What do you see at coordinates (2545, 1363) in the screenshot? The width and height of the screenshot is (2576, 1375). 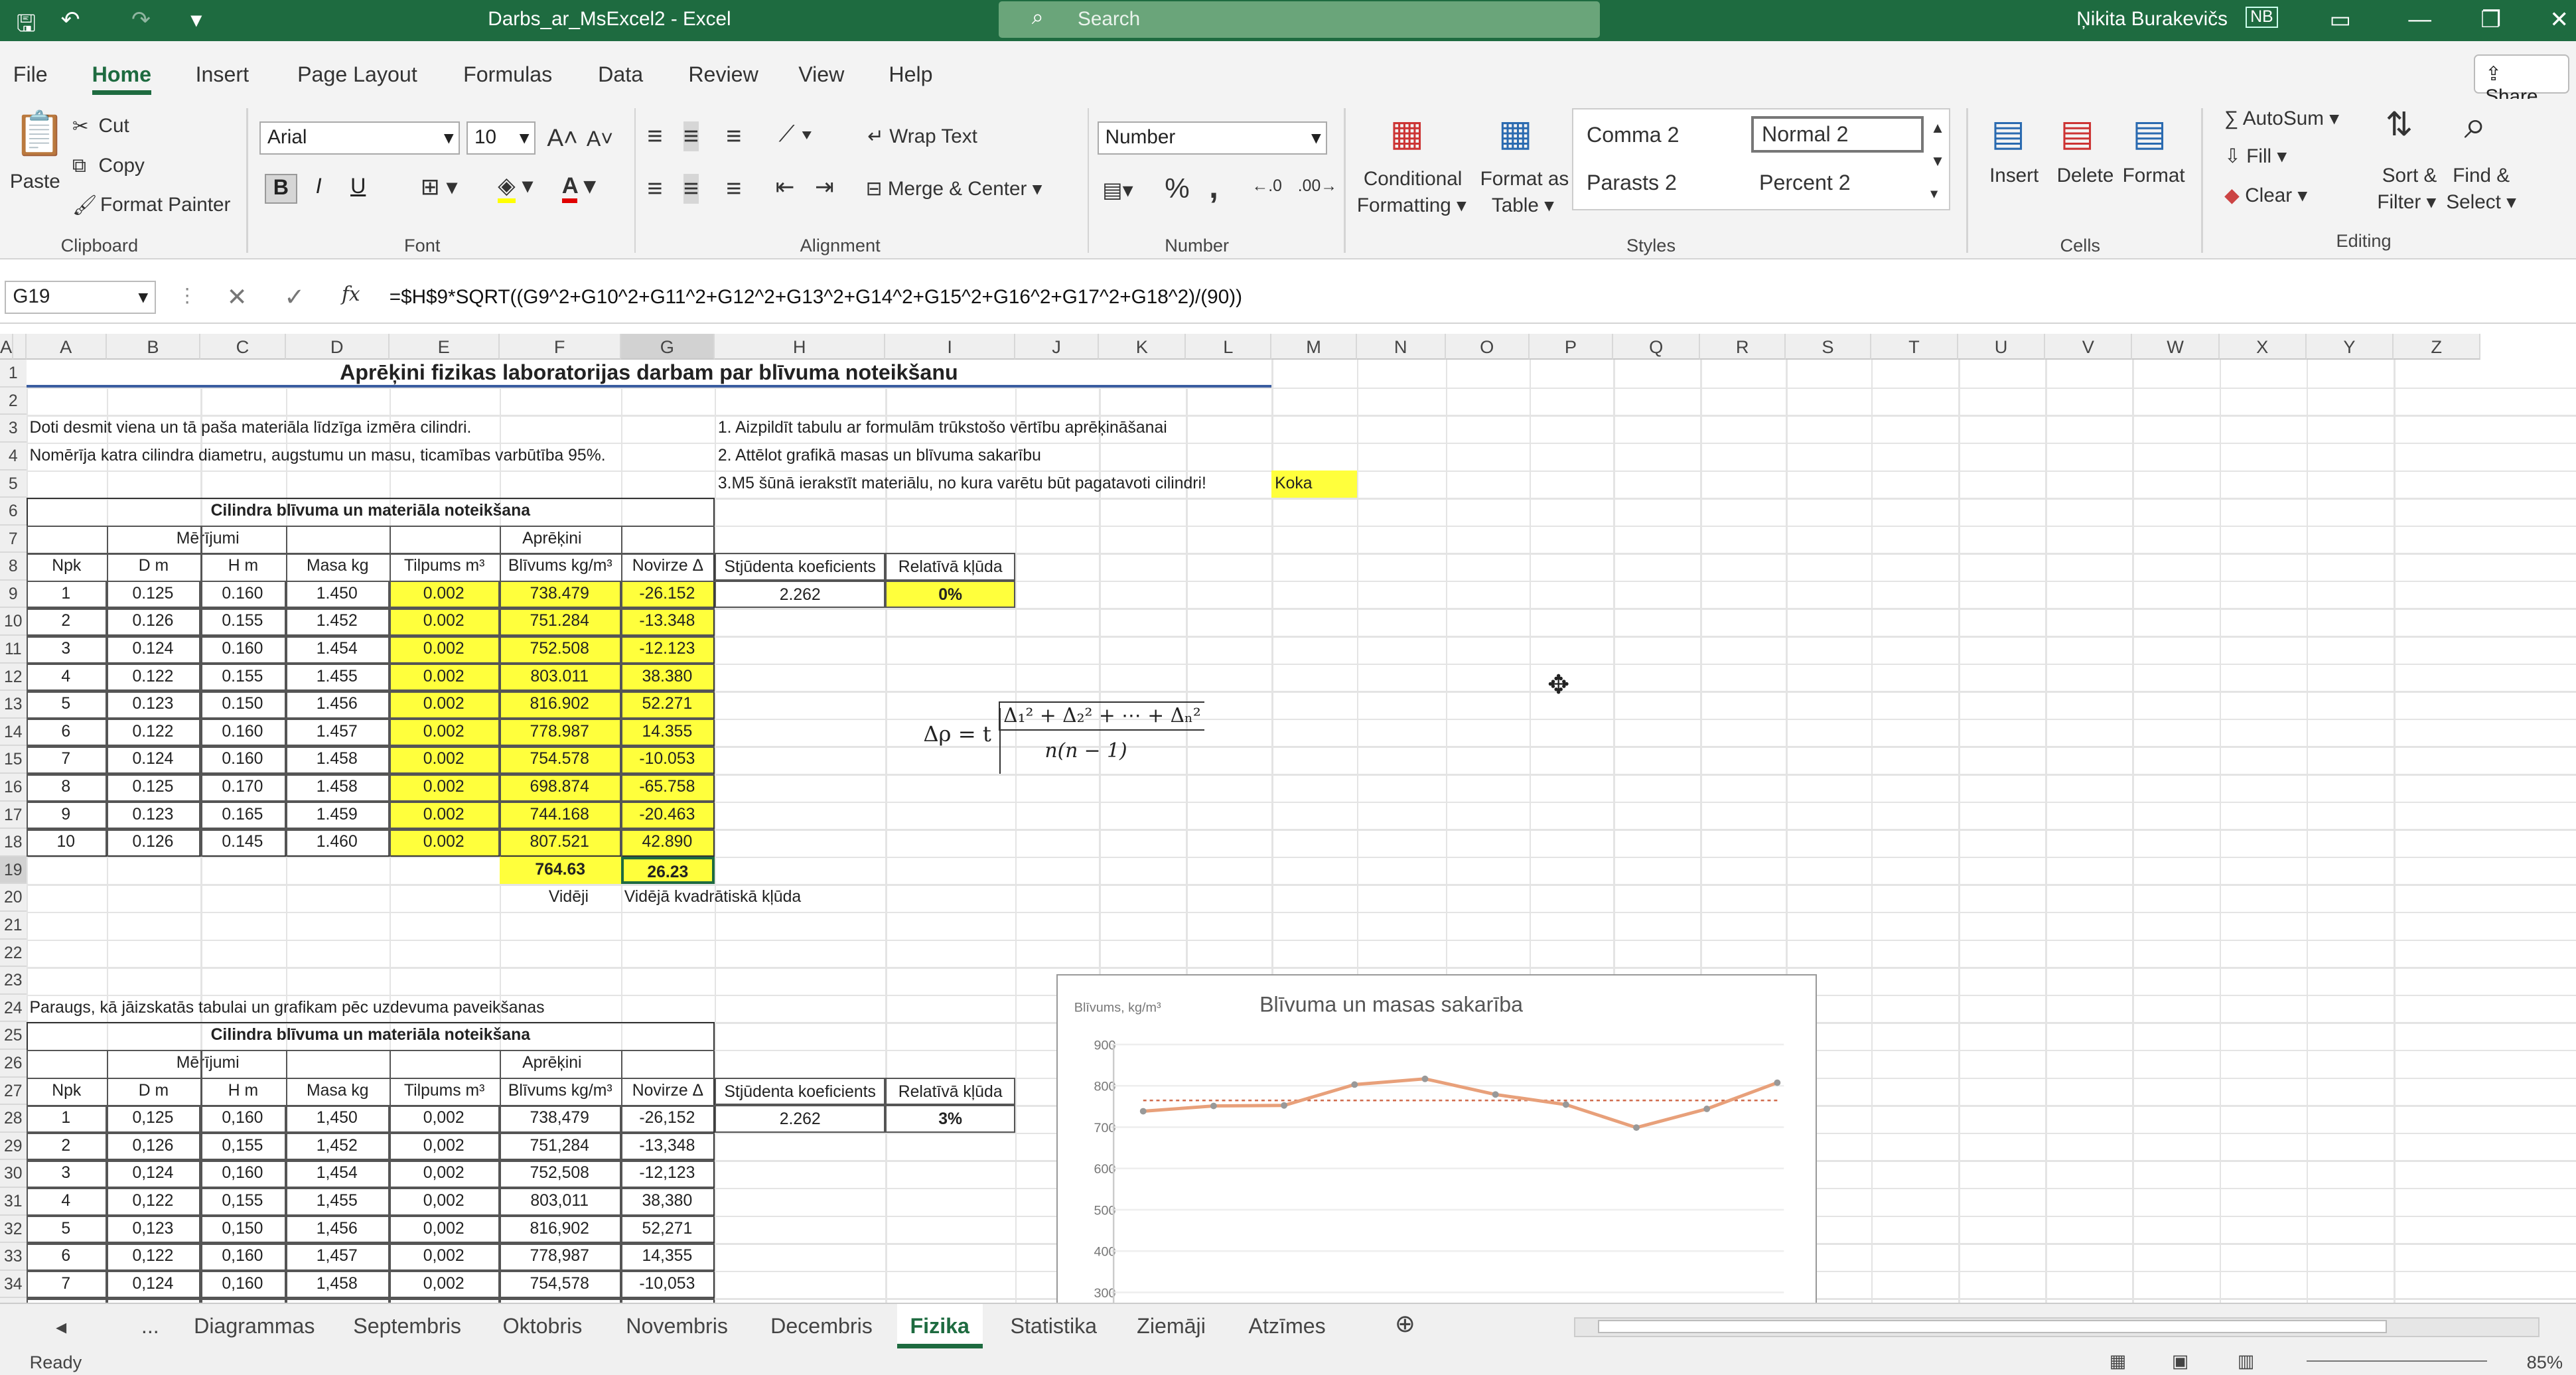 I see `zoom-level: 85%` at bounding box center [2545, 1363].